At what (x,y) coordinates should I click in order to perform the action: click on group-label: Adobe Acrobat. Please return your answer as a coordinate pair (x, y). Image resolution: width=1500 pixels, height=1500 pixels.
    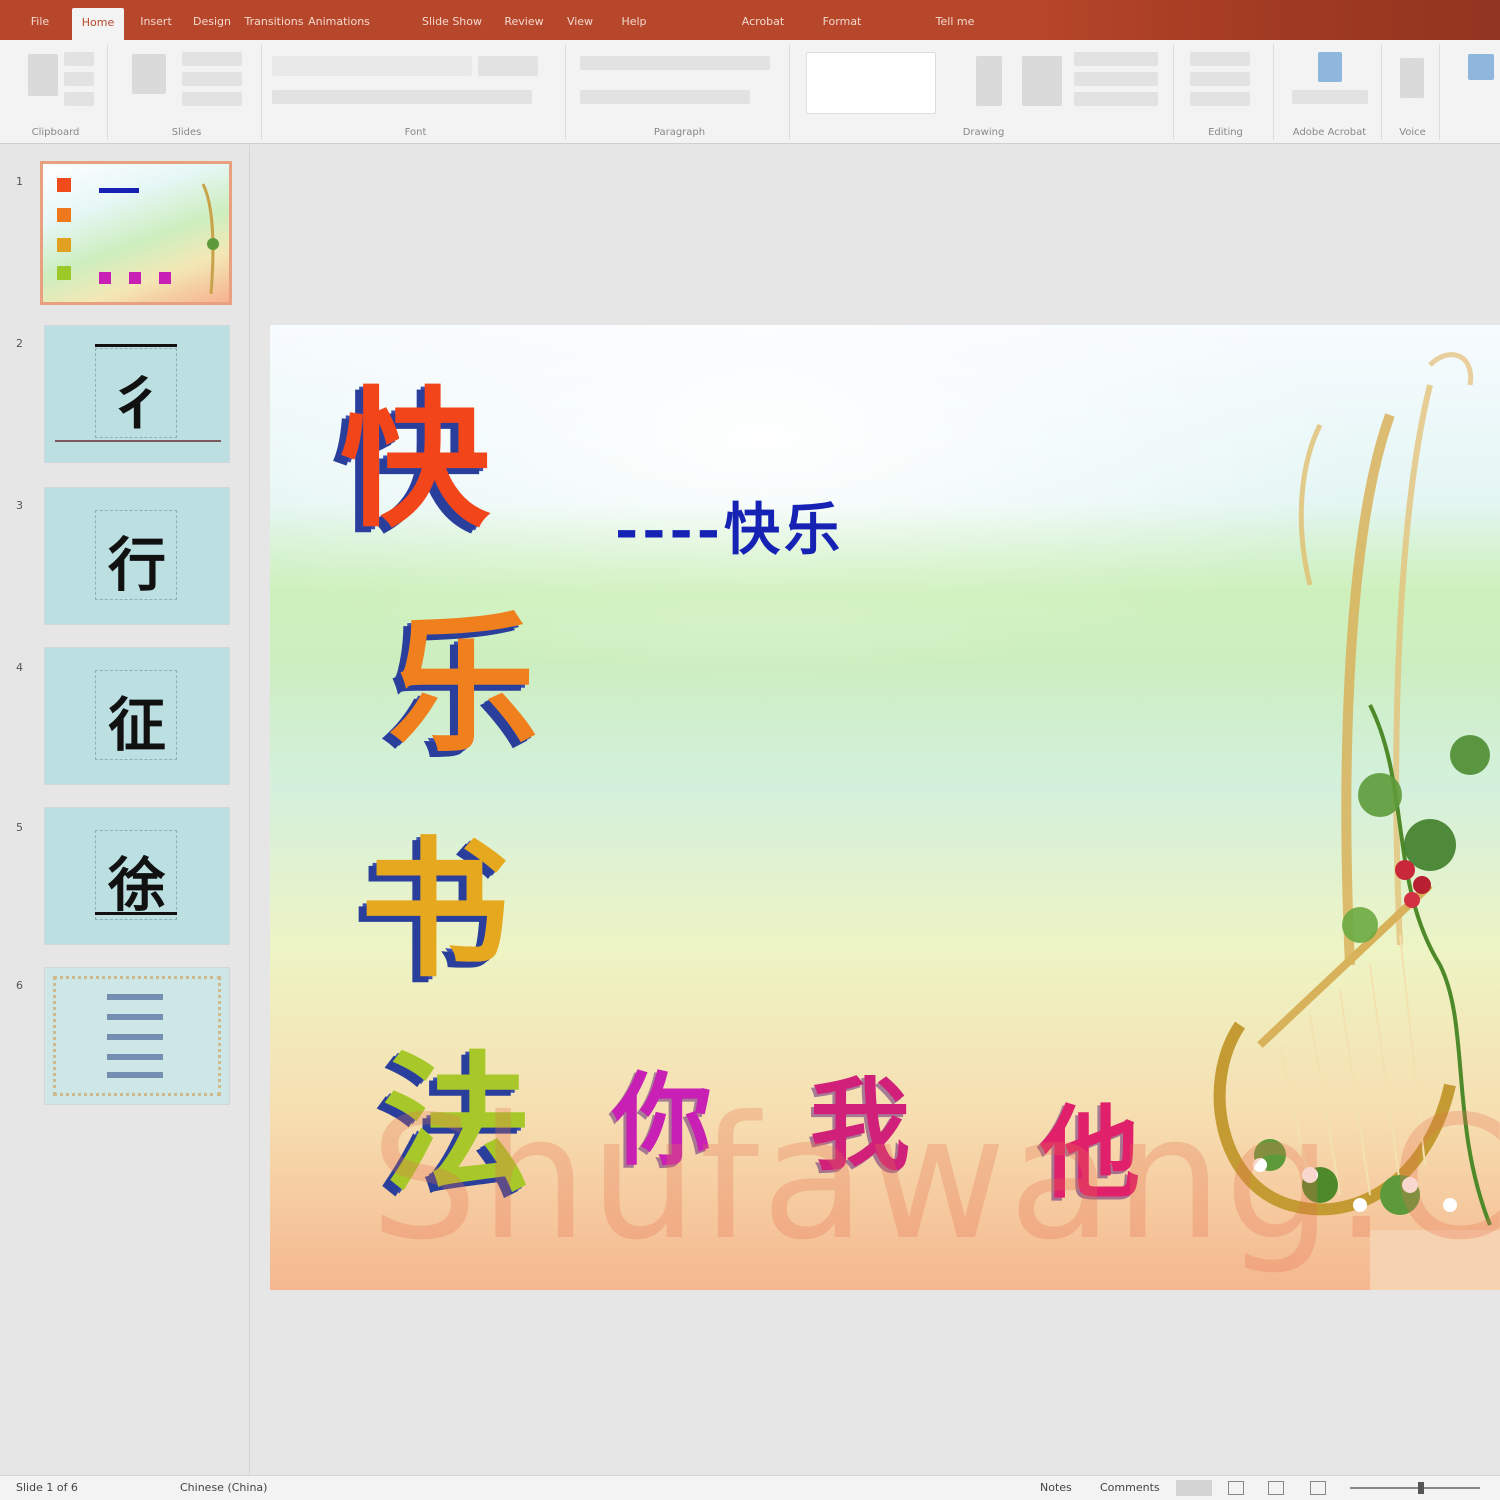
    Looking at the image, I should click on (1329, 132).